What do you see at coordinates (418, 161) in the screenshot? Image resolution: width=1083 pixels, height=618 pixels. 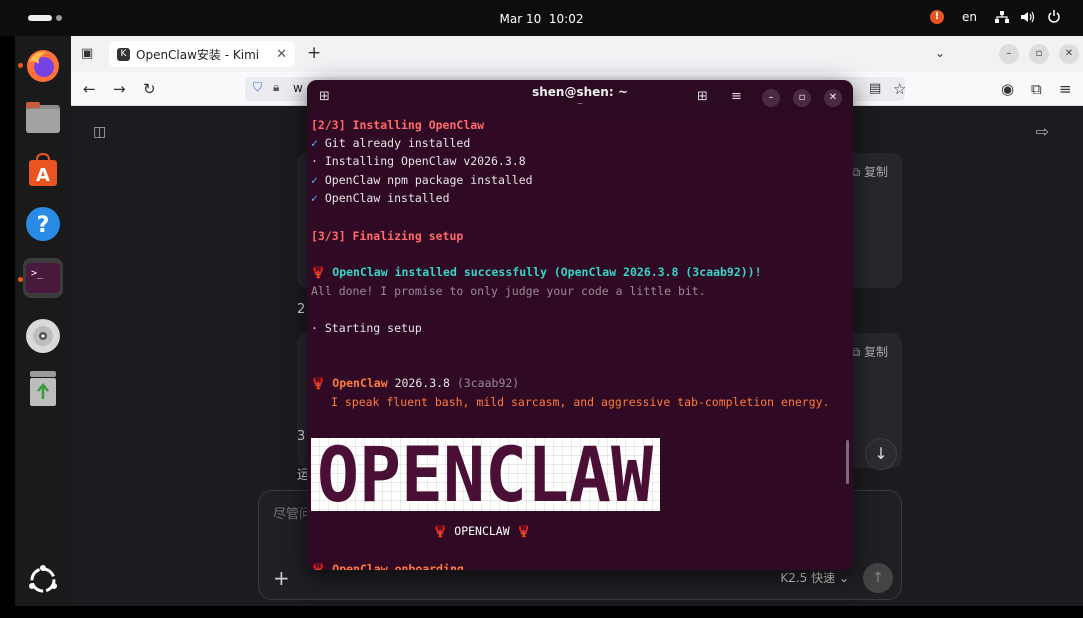 I see `term-line-installing: · Installing OpenClaw v2026.3.8` at bounding box center [418, 161].